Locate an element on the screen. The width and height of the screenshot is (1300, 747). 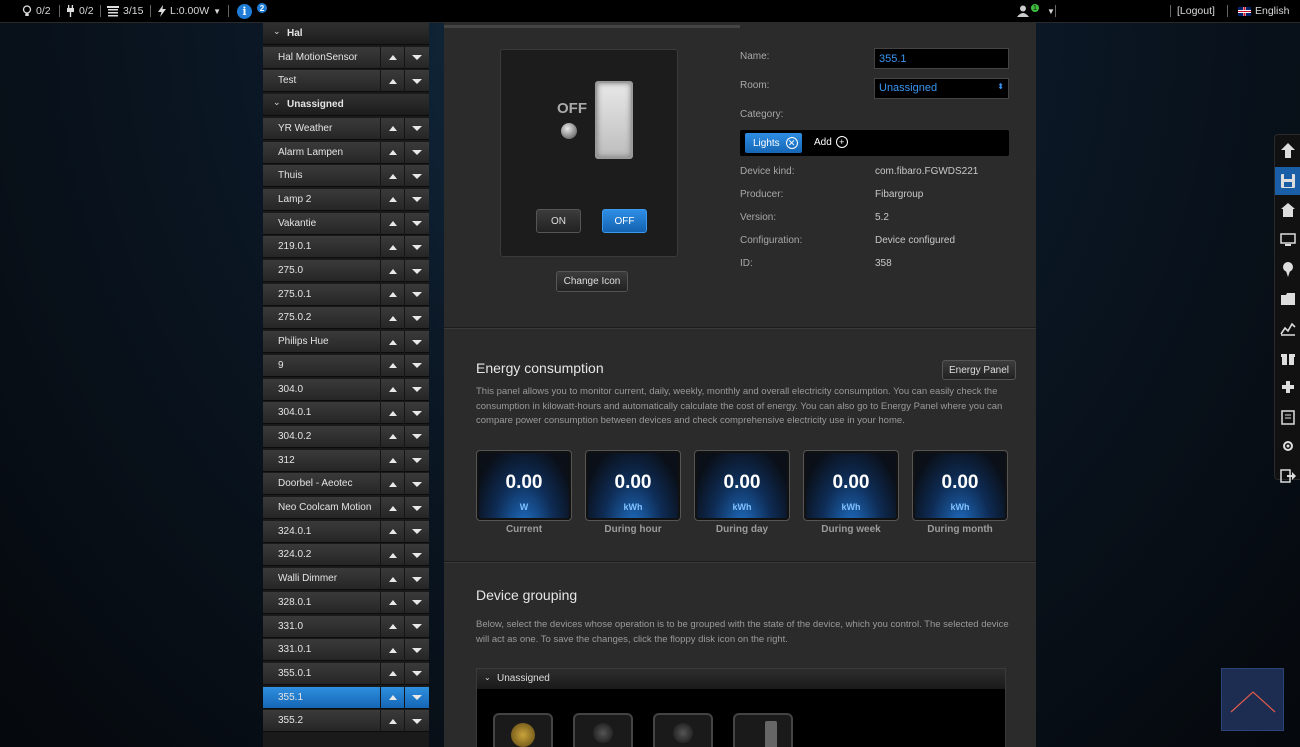
device-list-item: Lamp 2 is located at coordinates (346, 199).